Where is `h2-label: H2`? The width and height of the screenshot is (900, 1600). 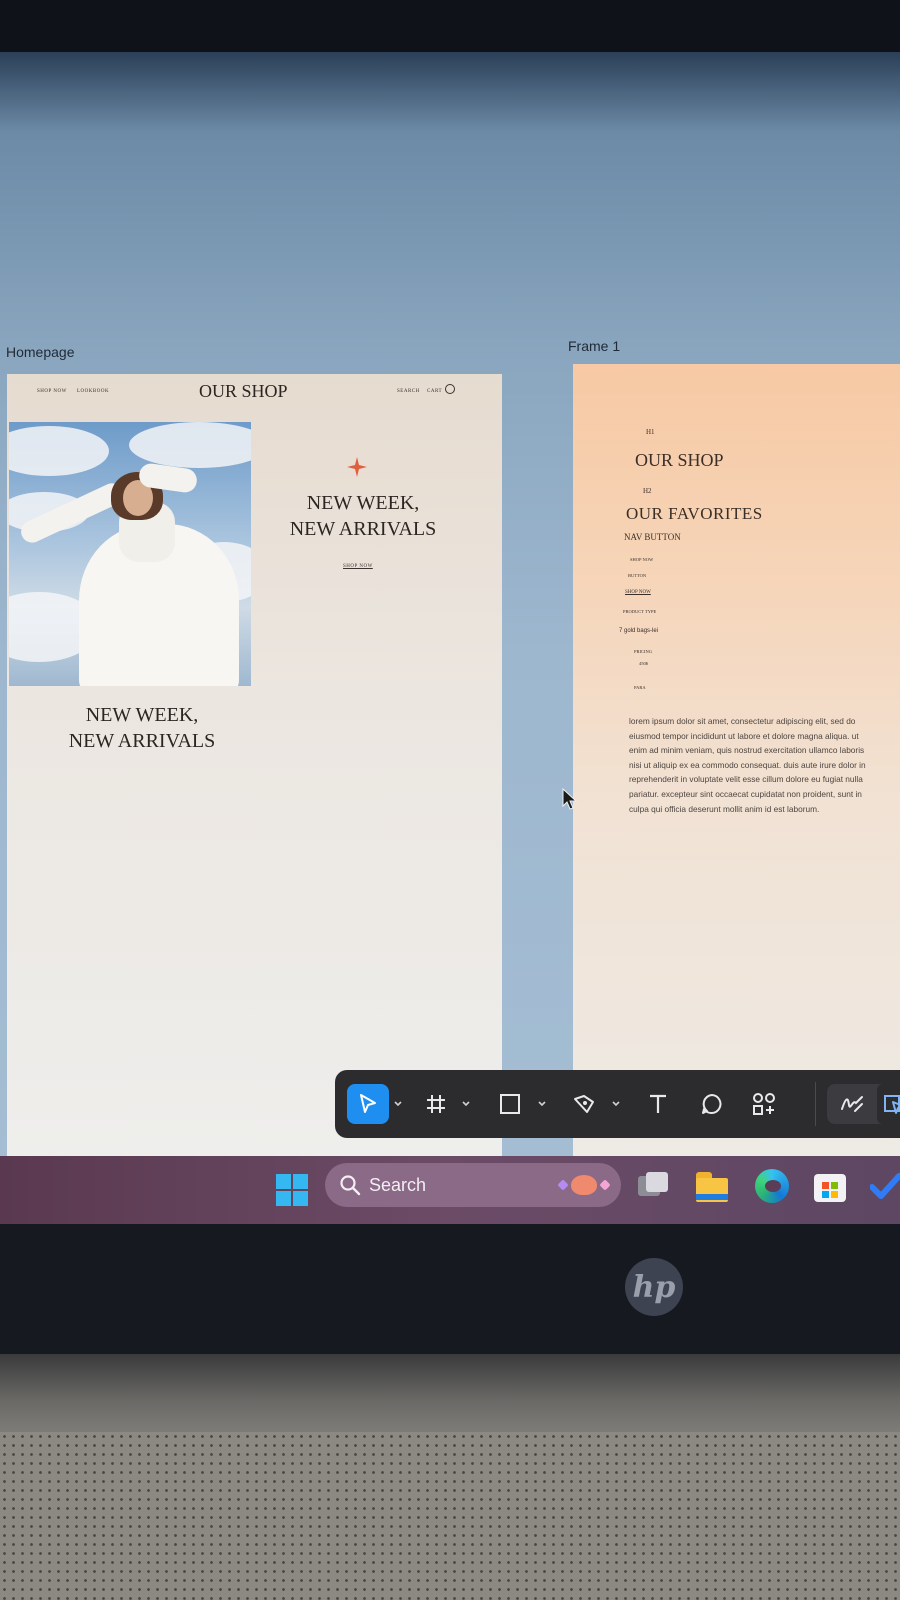
h2-label: H2 is located at coordinates (647, 491).